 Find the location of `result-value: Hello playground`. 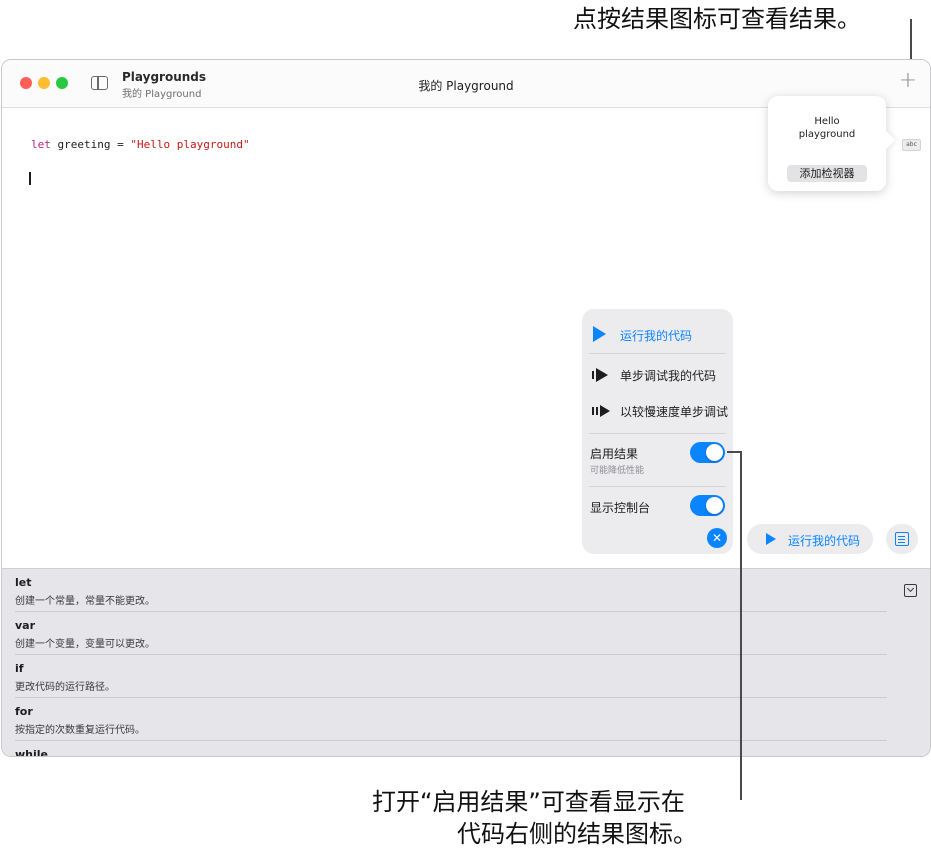

result-value: Hello playground is located at coordinates (827, 128).